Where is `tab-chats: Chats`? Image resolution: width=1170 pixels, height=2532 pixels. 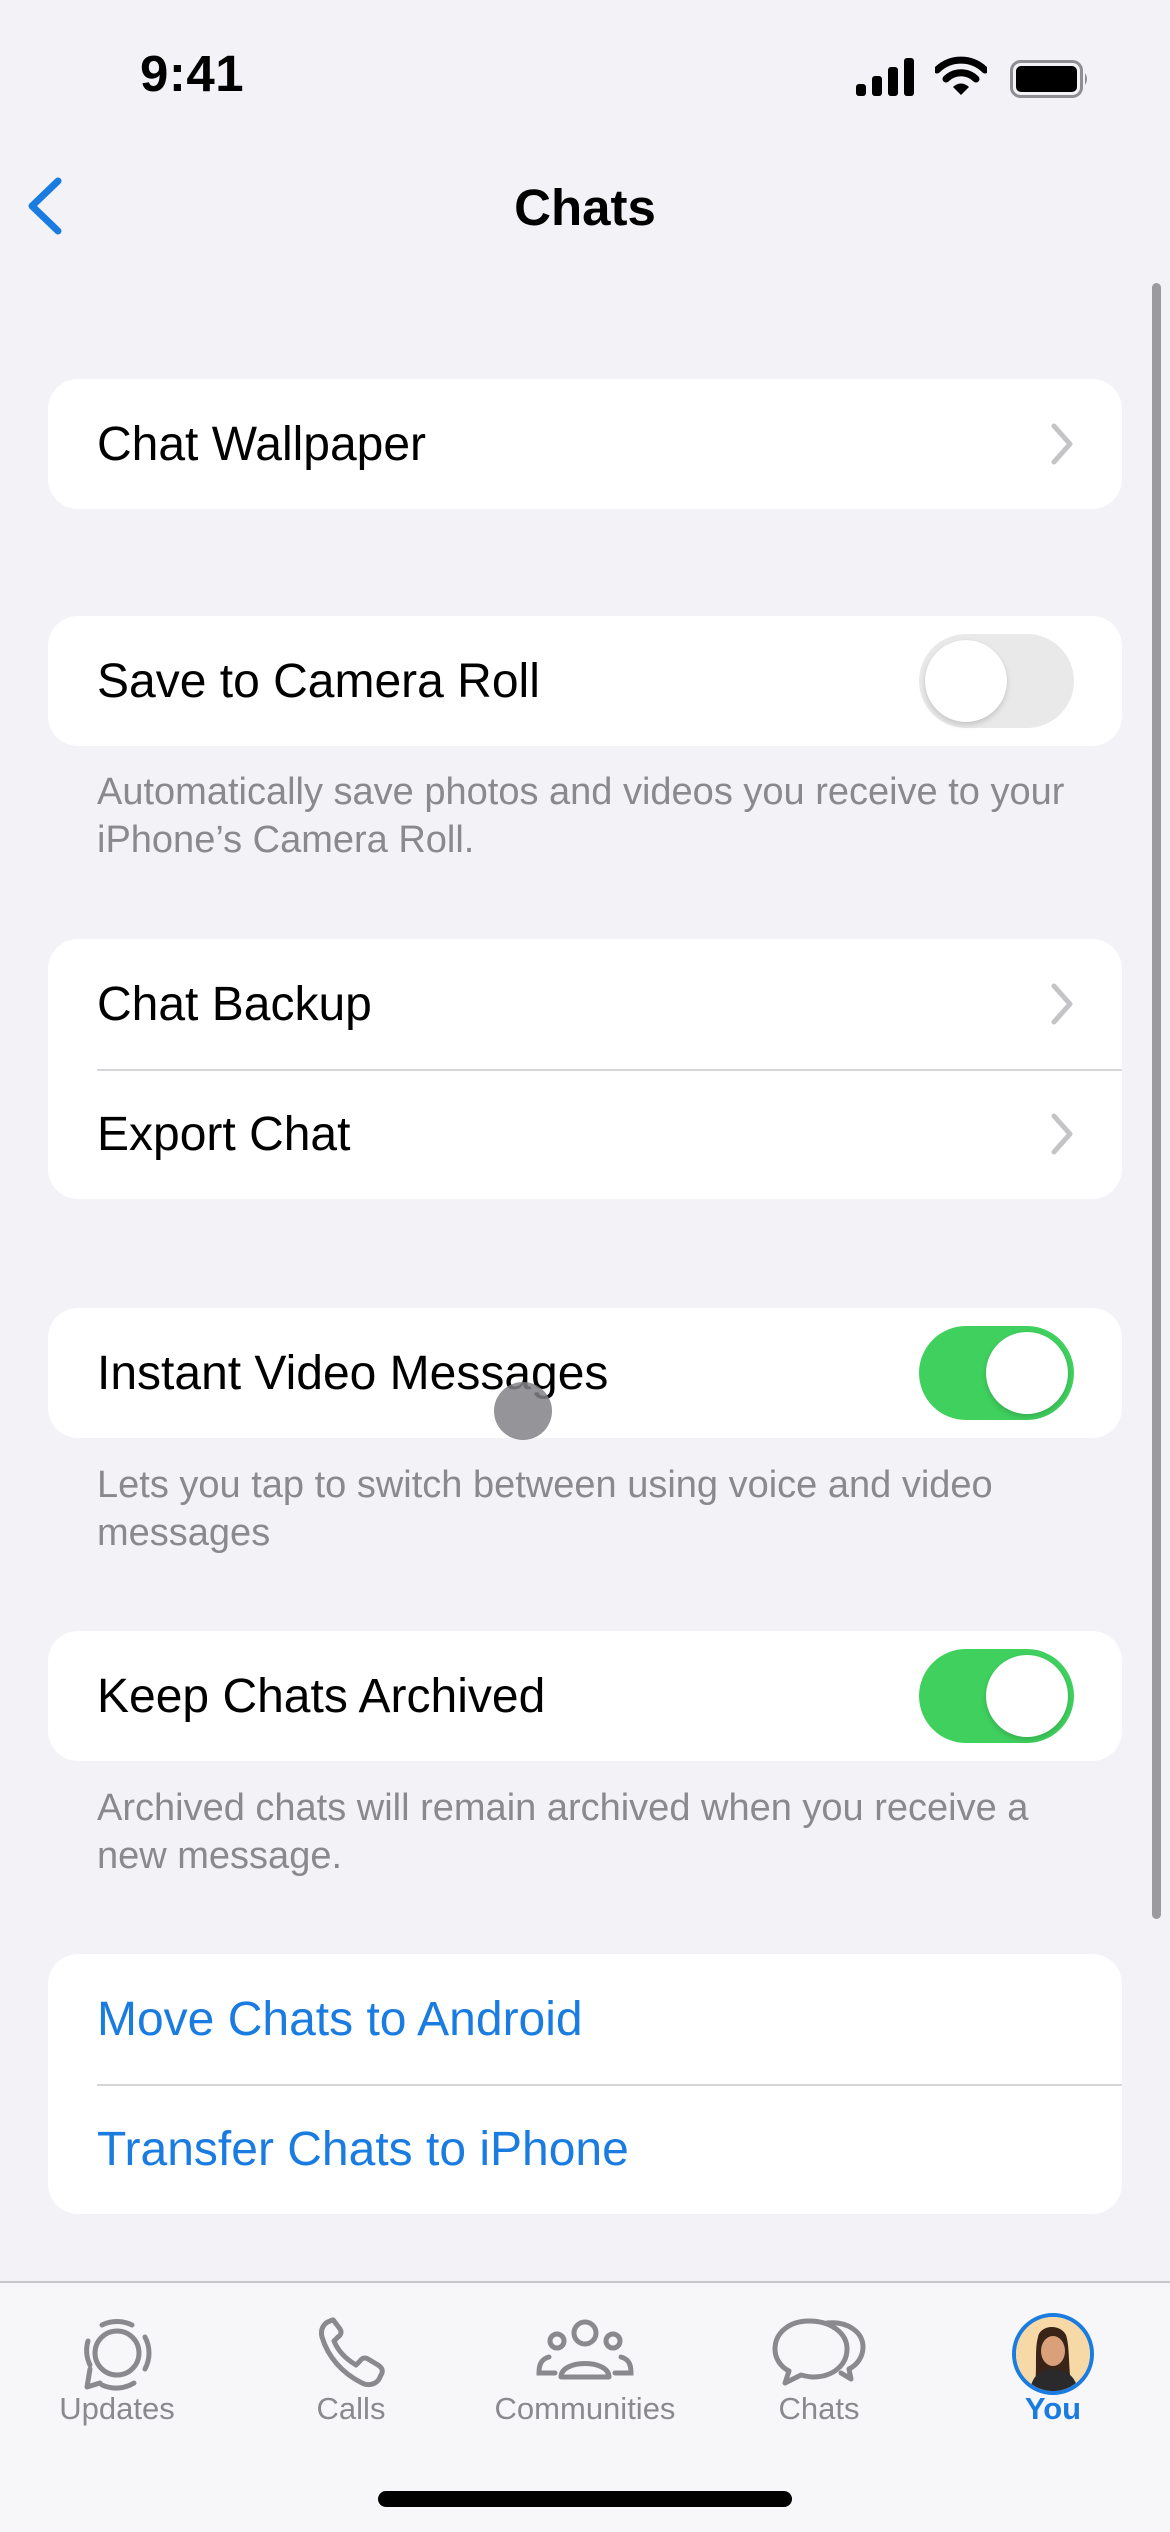 tab-chats: Chats is located at coordinates (819, 2358).